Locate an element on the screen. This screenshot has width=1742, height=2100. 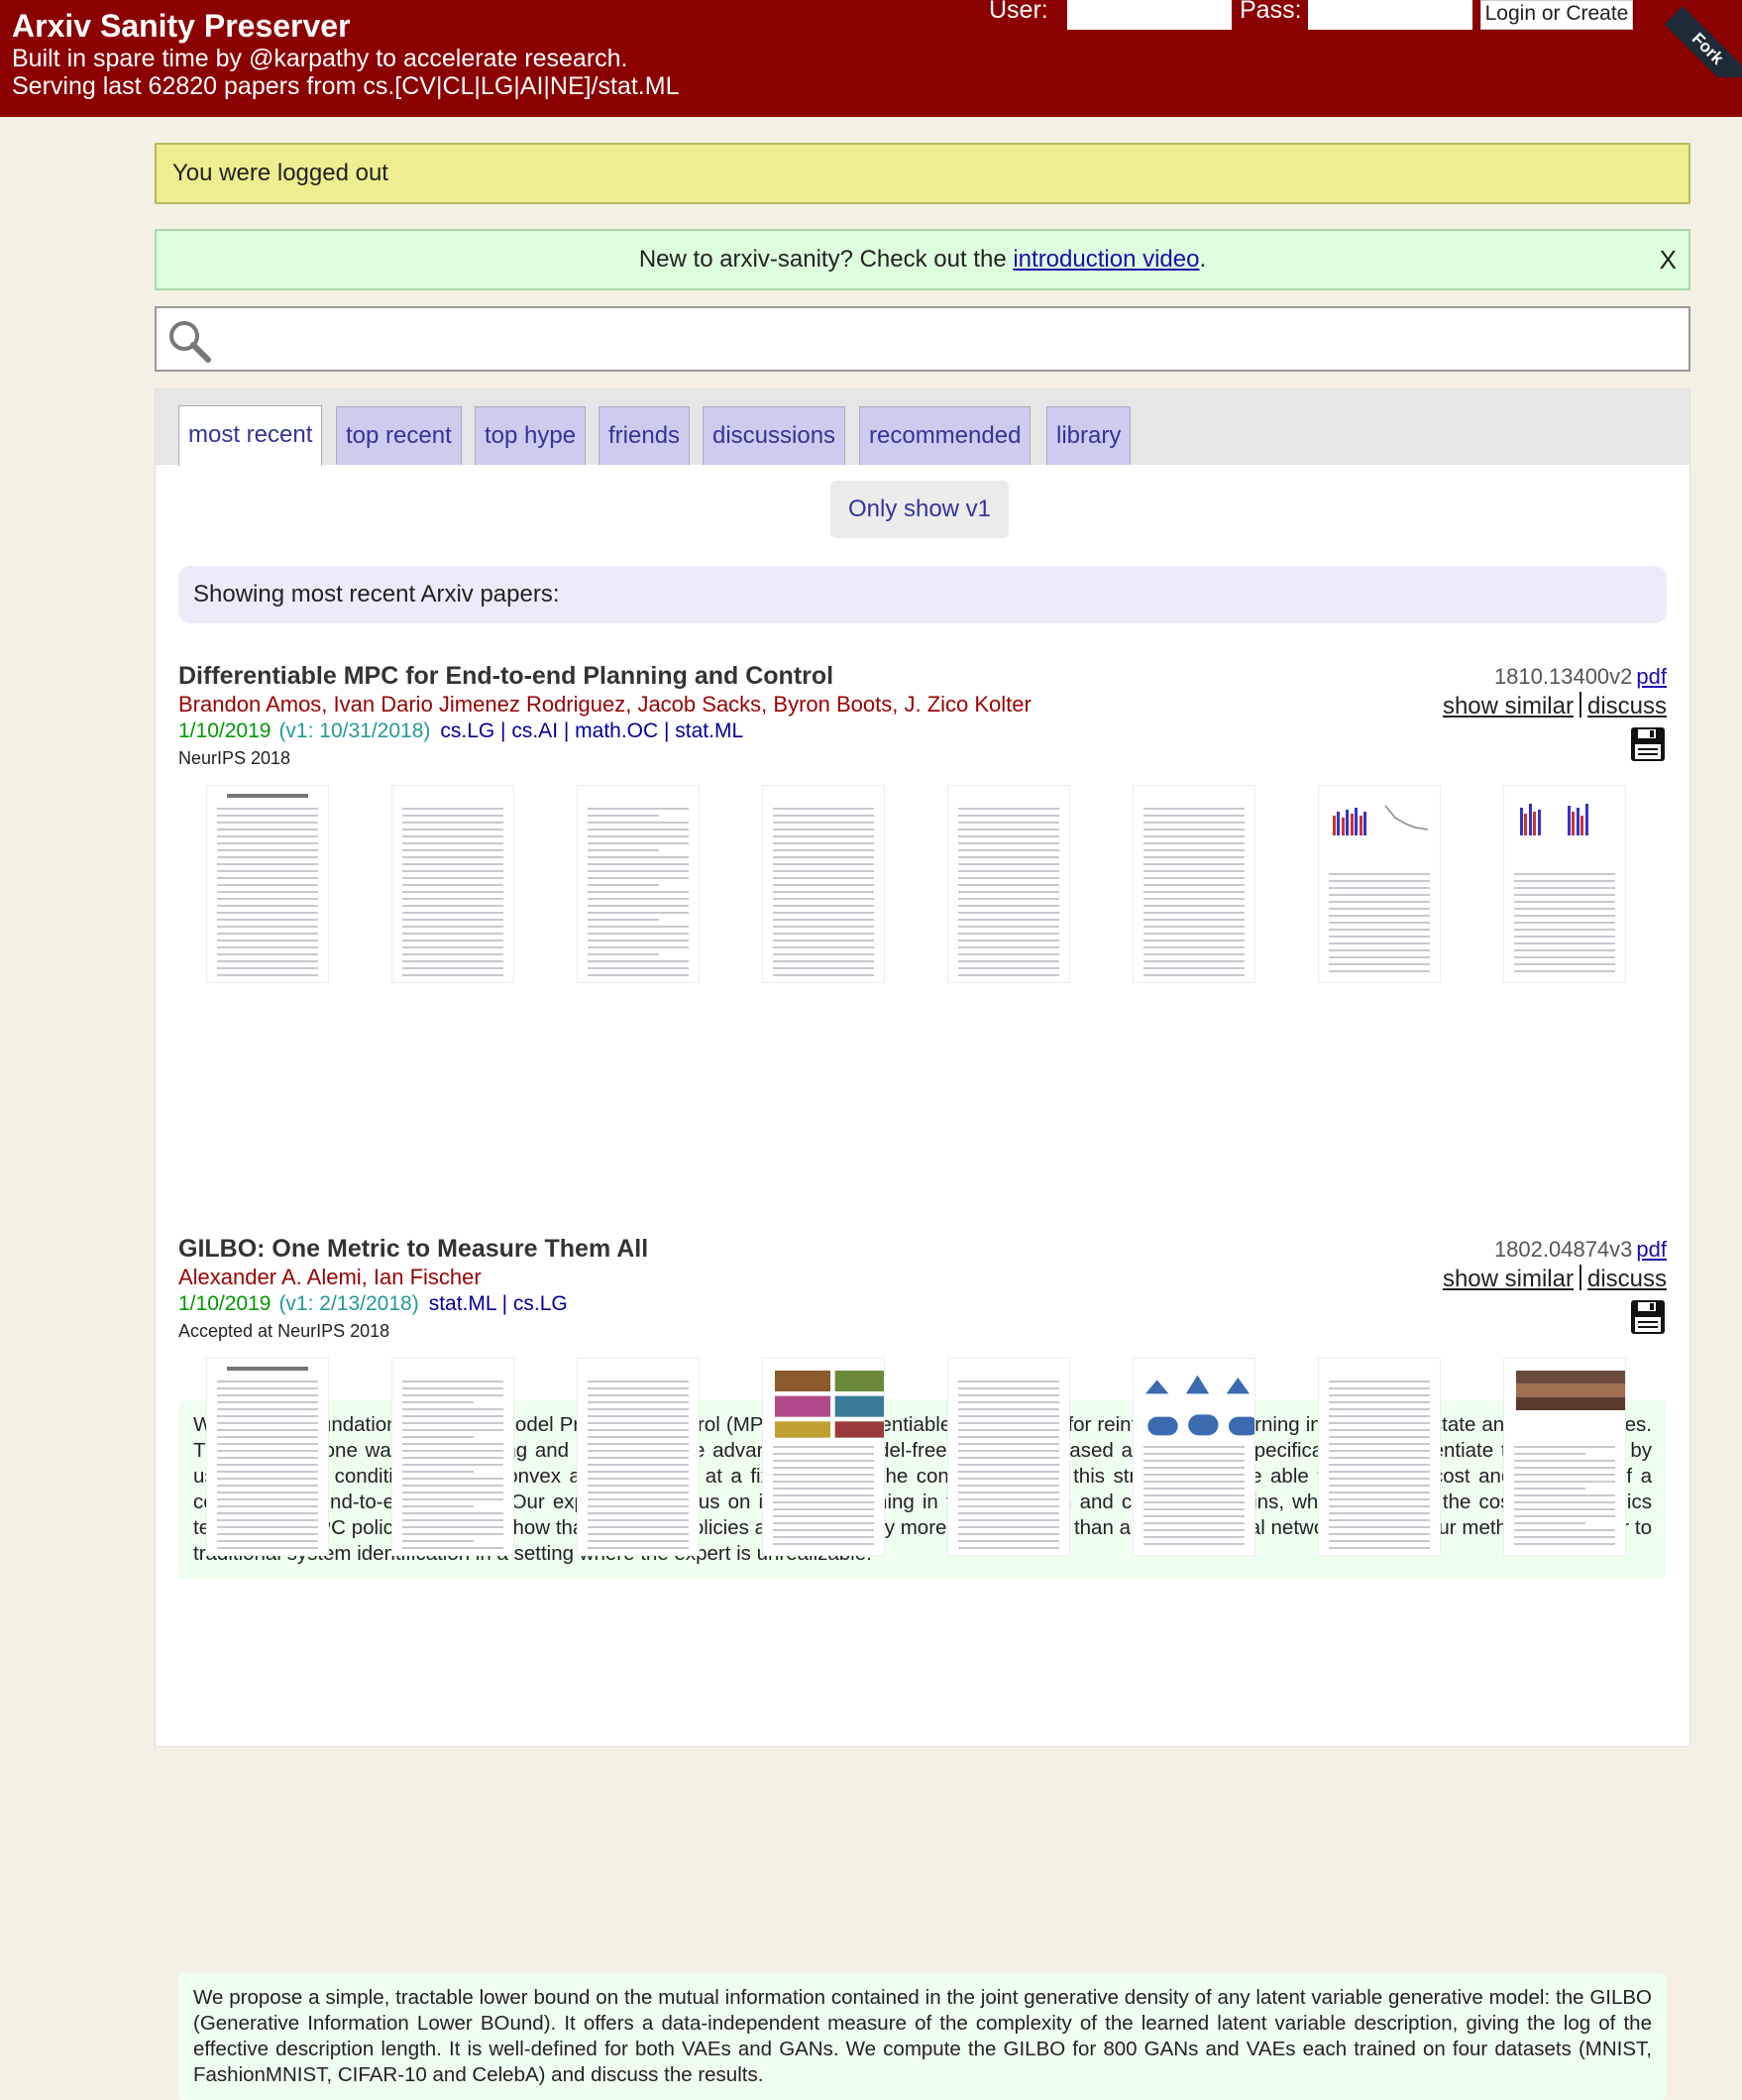
showing-header: Showing most recent Arxiv papers: is located at coordinates (923, 594).